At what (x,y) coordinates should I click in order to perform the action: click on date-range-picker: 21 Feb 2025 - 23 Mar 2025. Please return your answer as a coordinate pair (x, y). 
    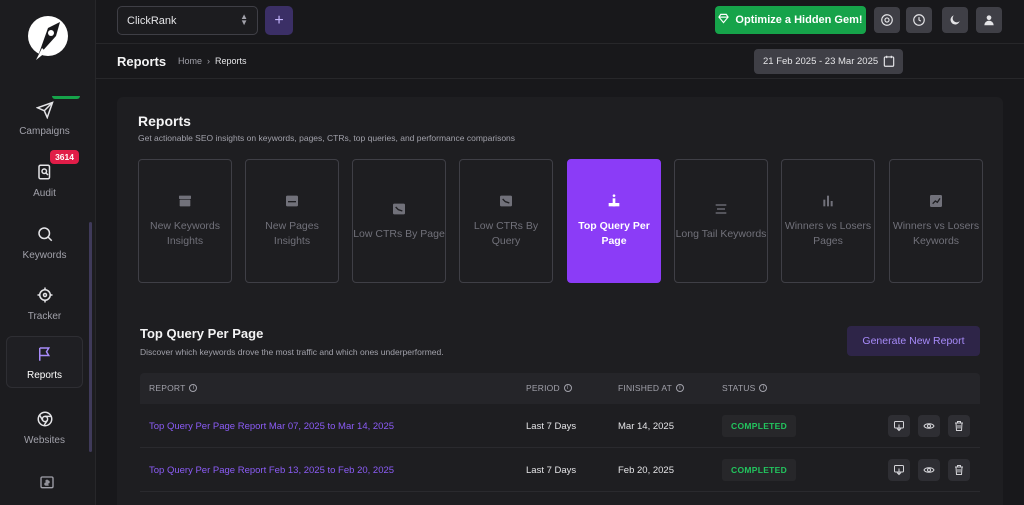
    Looking at the image, I should click on (828, 61).